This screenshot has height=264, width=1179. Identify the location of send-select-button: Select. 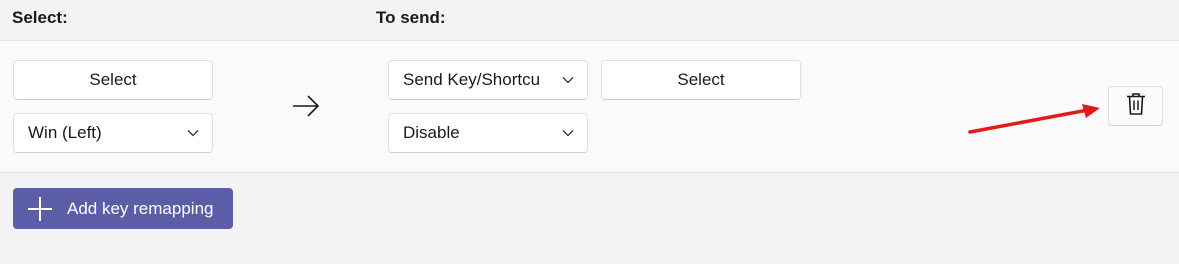
(701, 80).